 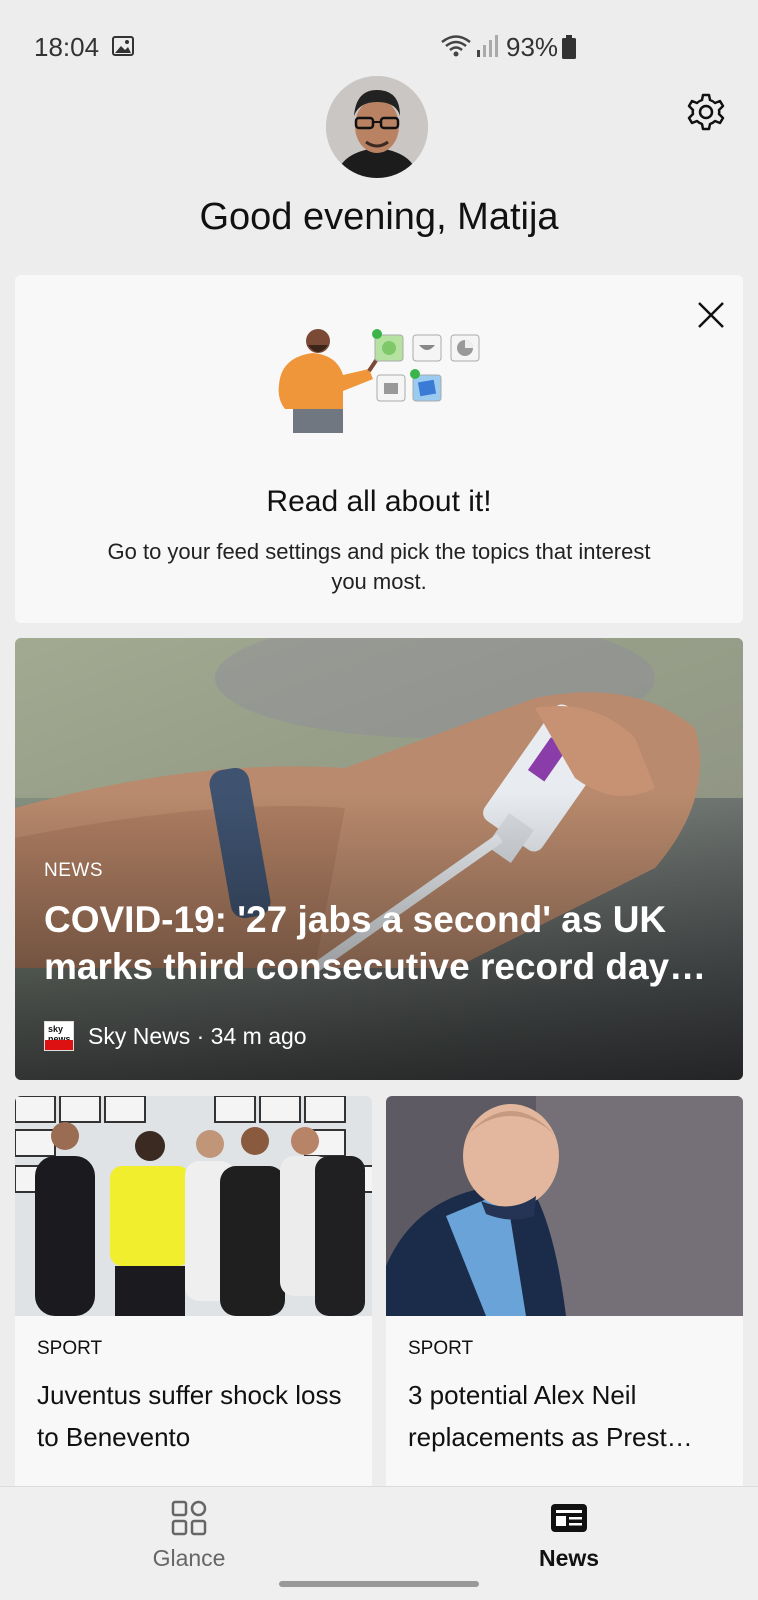 I want to click on battery-icon, so click(x=569, y=47).